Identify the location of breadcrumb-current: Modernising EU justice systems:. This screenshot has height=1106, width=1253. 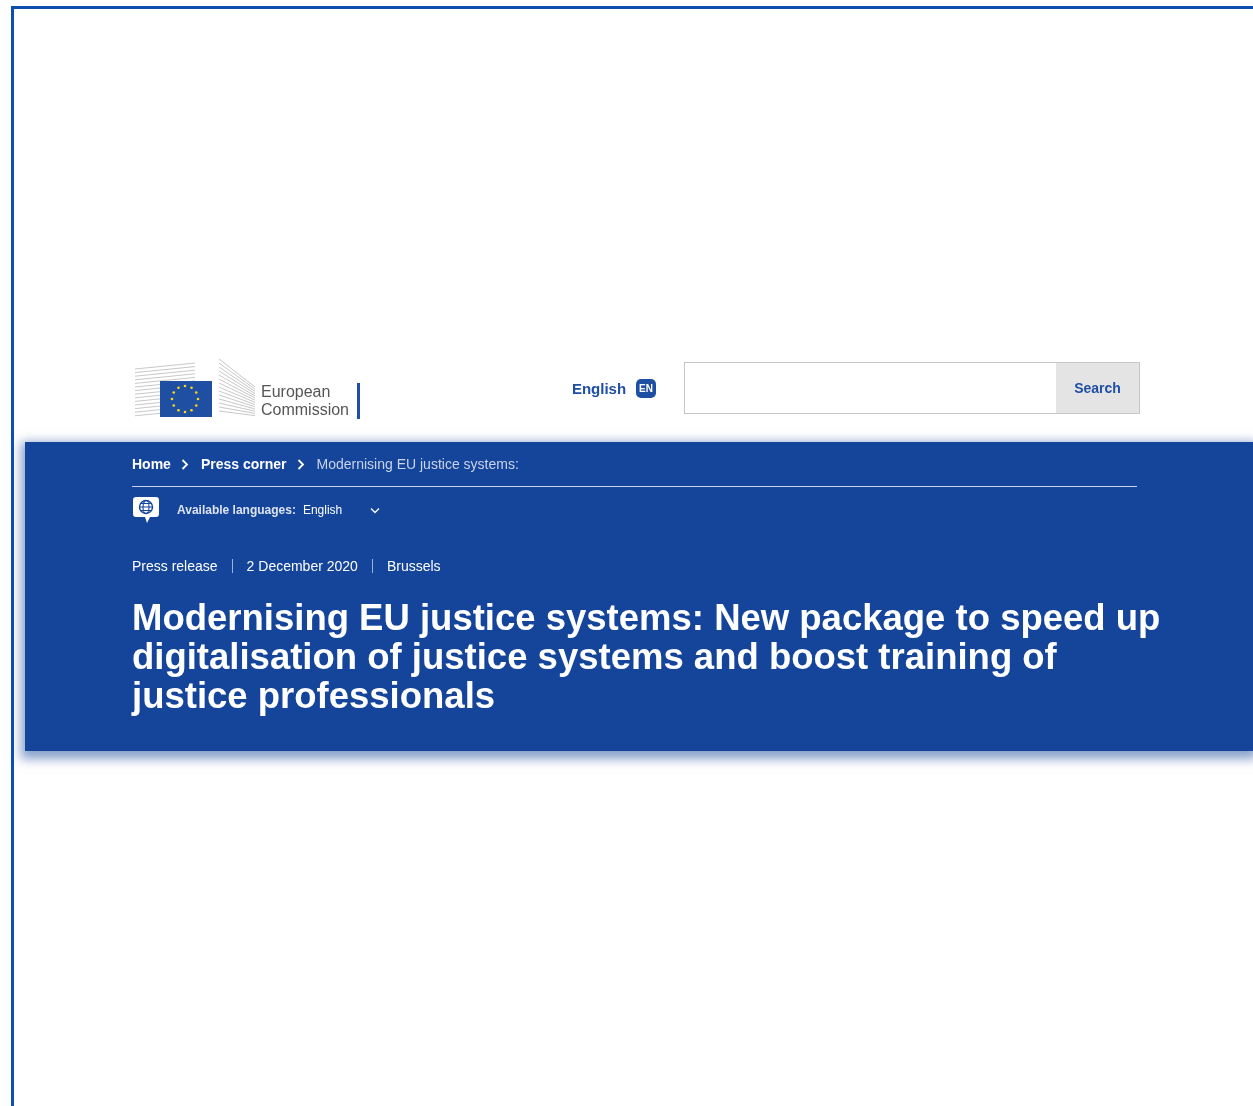
(417, 464).